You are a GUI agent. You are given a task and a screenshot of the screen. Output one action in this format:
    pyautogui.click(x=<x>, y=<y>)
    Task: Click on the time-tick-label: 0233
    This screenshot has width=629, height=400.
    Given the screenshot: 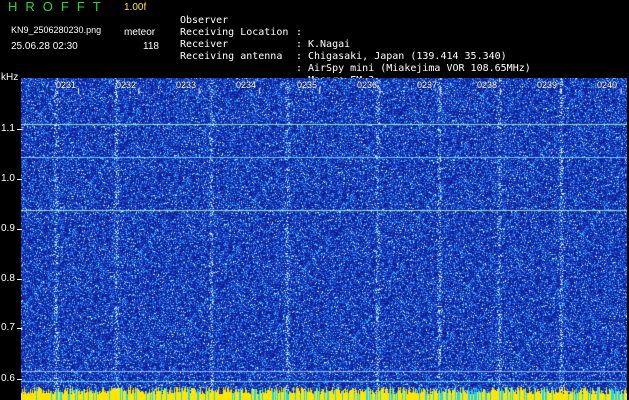 What is the action you would take?
    pyautogui.click(x=186, y=85)
    